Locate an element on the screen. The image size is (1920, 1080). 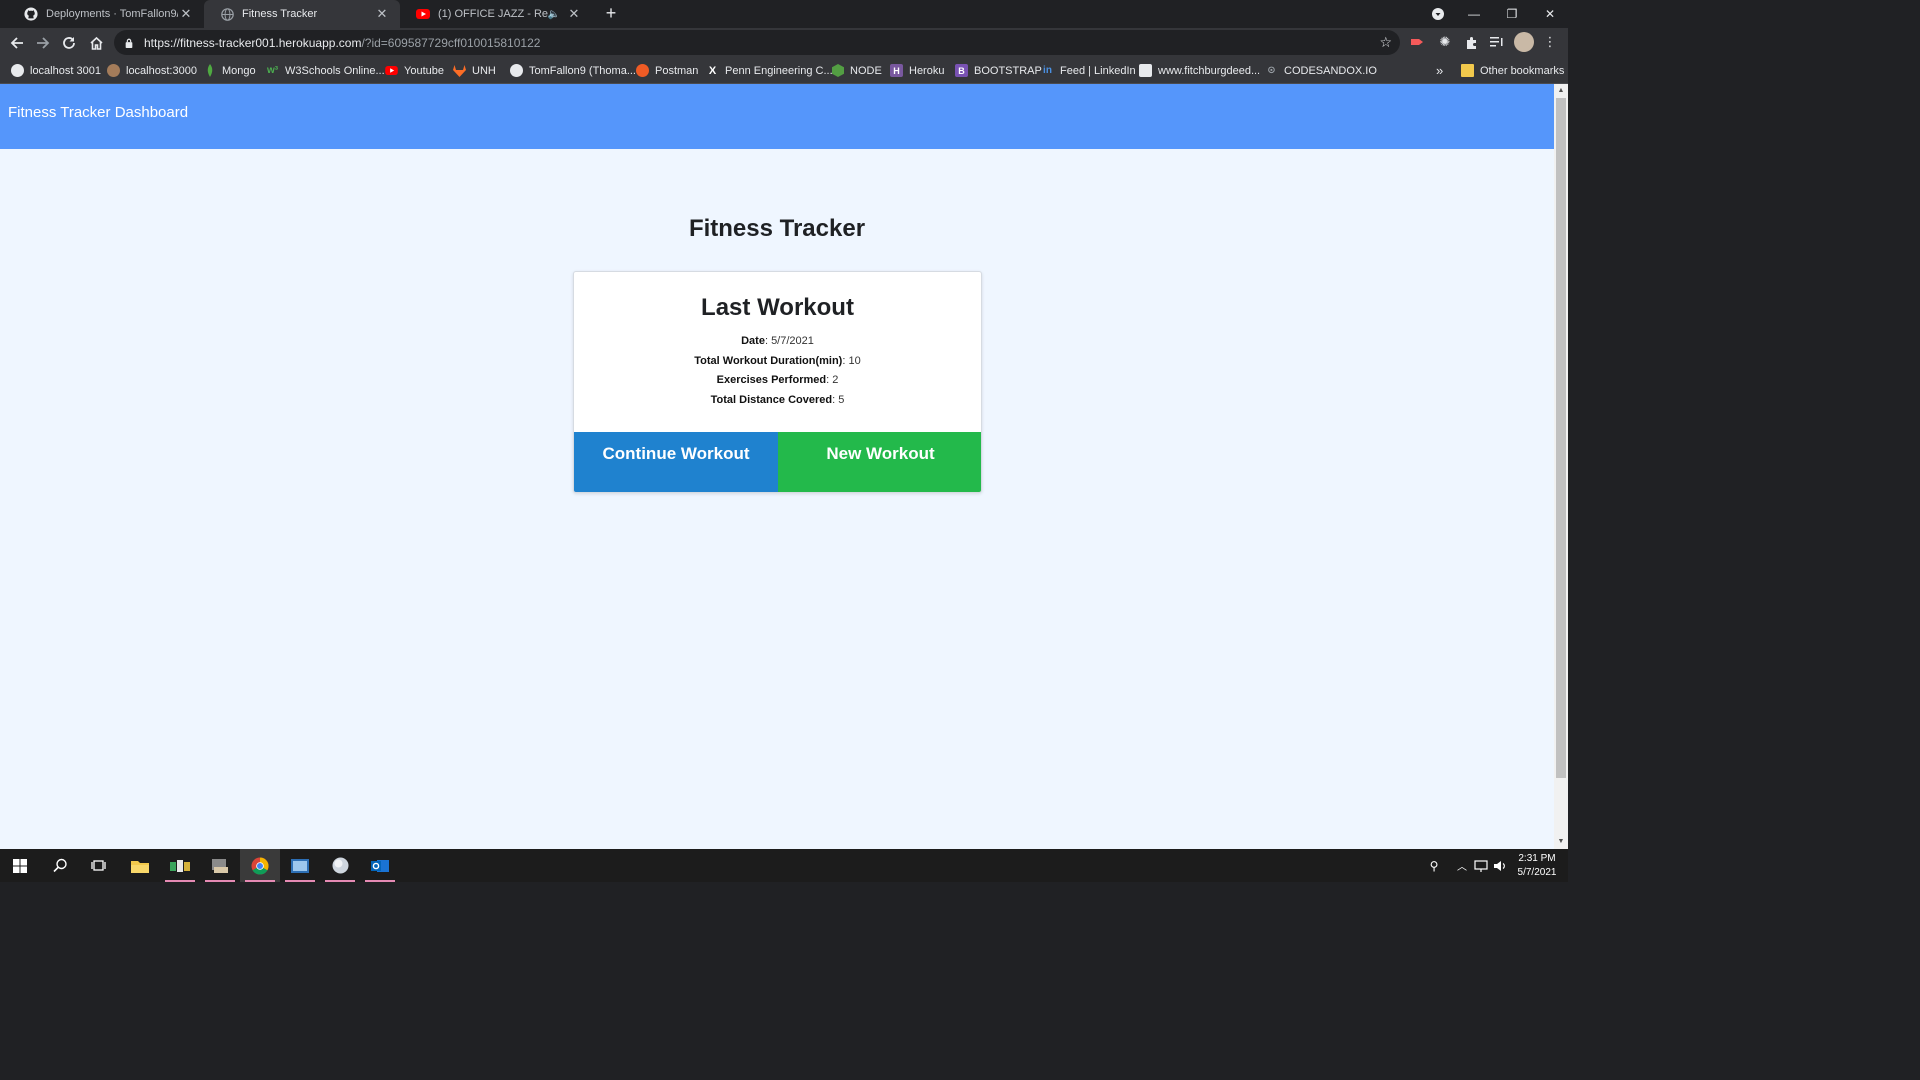
bookmark-unh: UNH is located at coordinates (474, 70).